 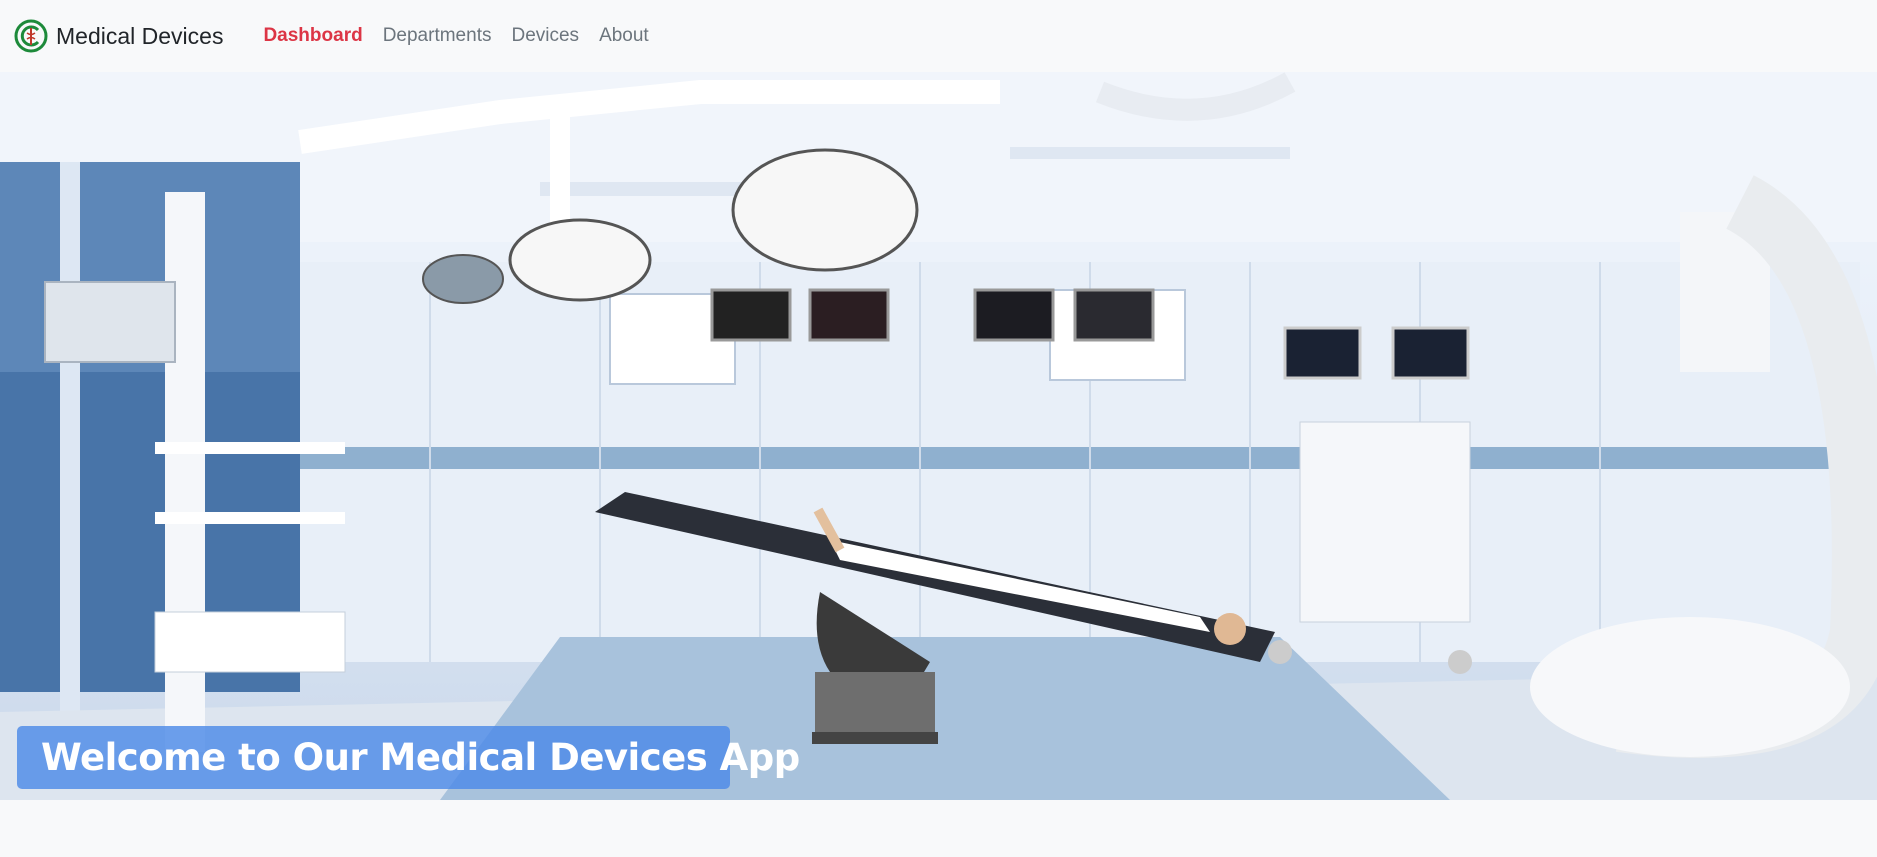 I want to click on nav-dashboard: Dashboard, so click(x=312, y=36).